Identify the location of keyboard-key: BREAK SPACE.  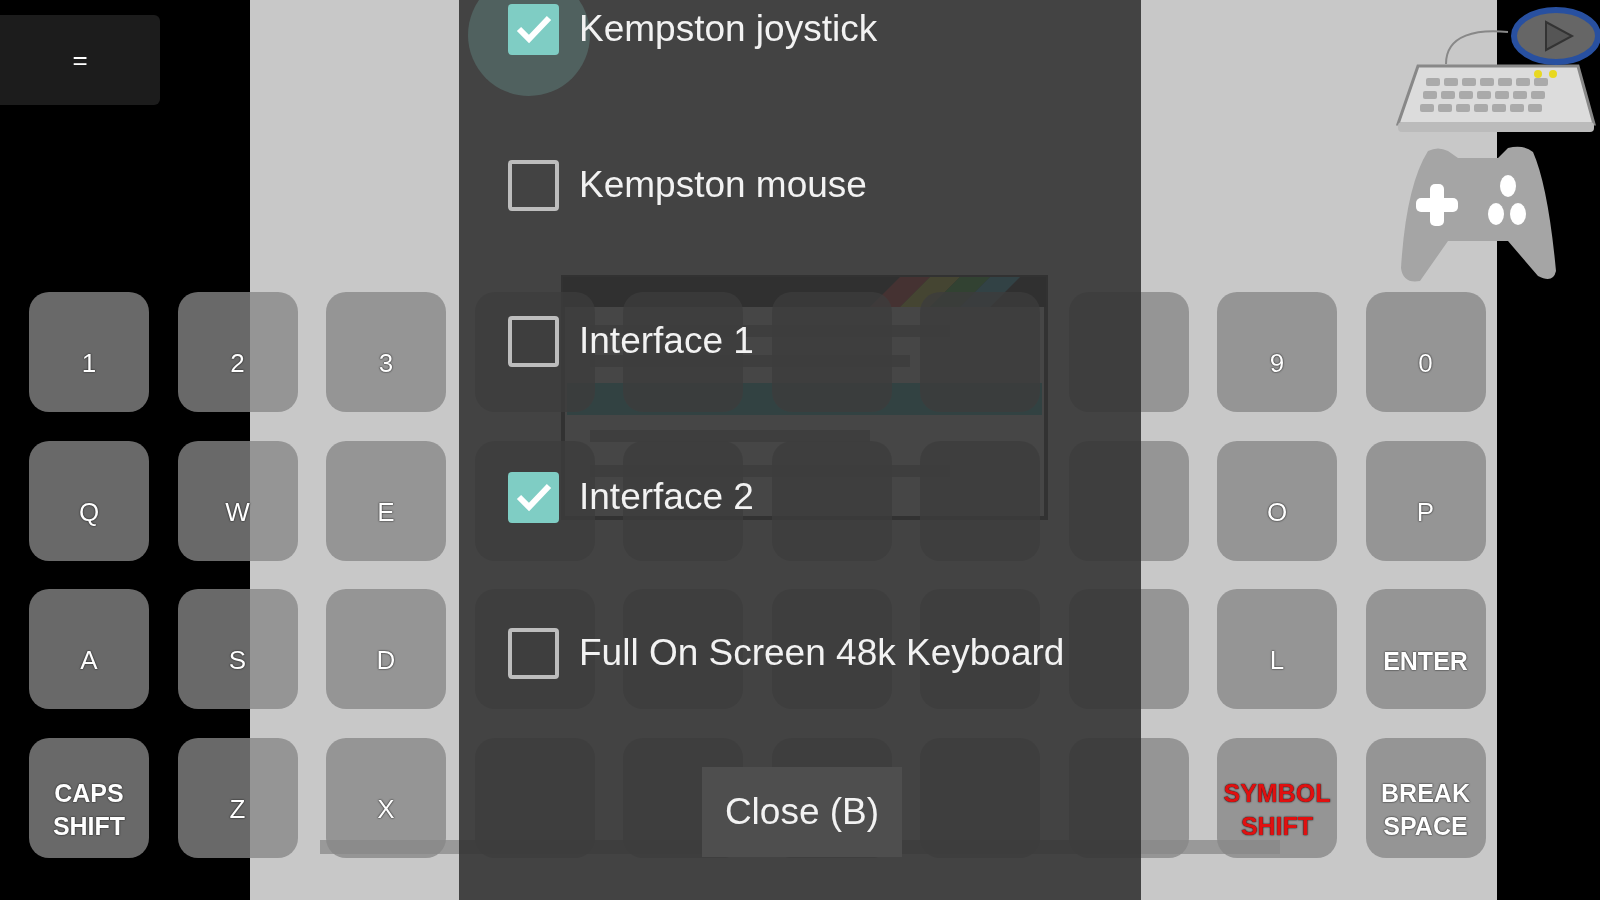
(1425, 797).